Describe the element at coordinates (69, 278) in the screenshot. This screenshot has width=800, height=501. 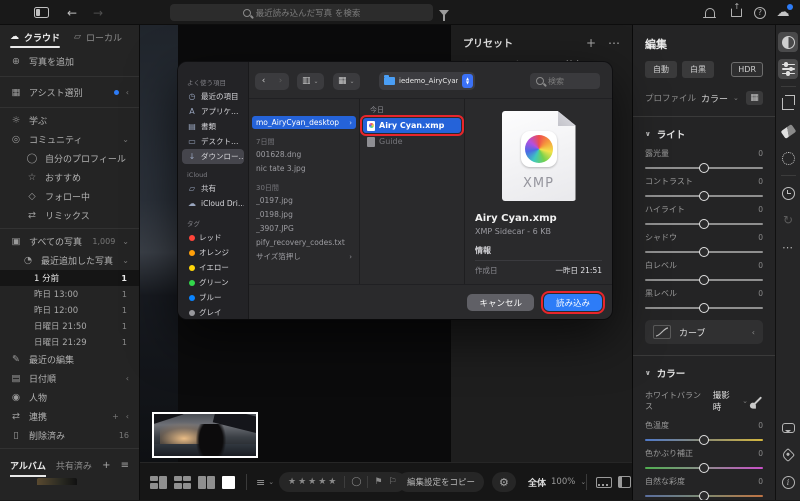
I see `recent-time-row: 1 分前 1` at that location.